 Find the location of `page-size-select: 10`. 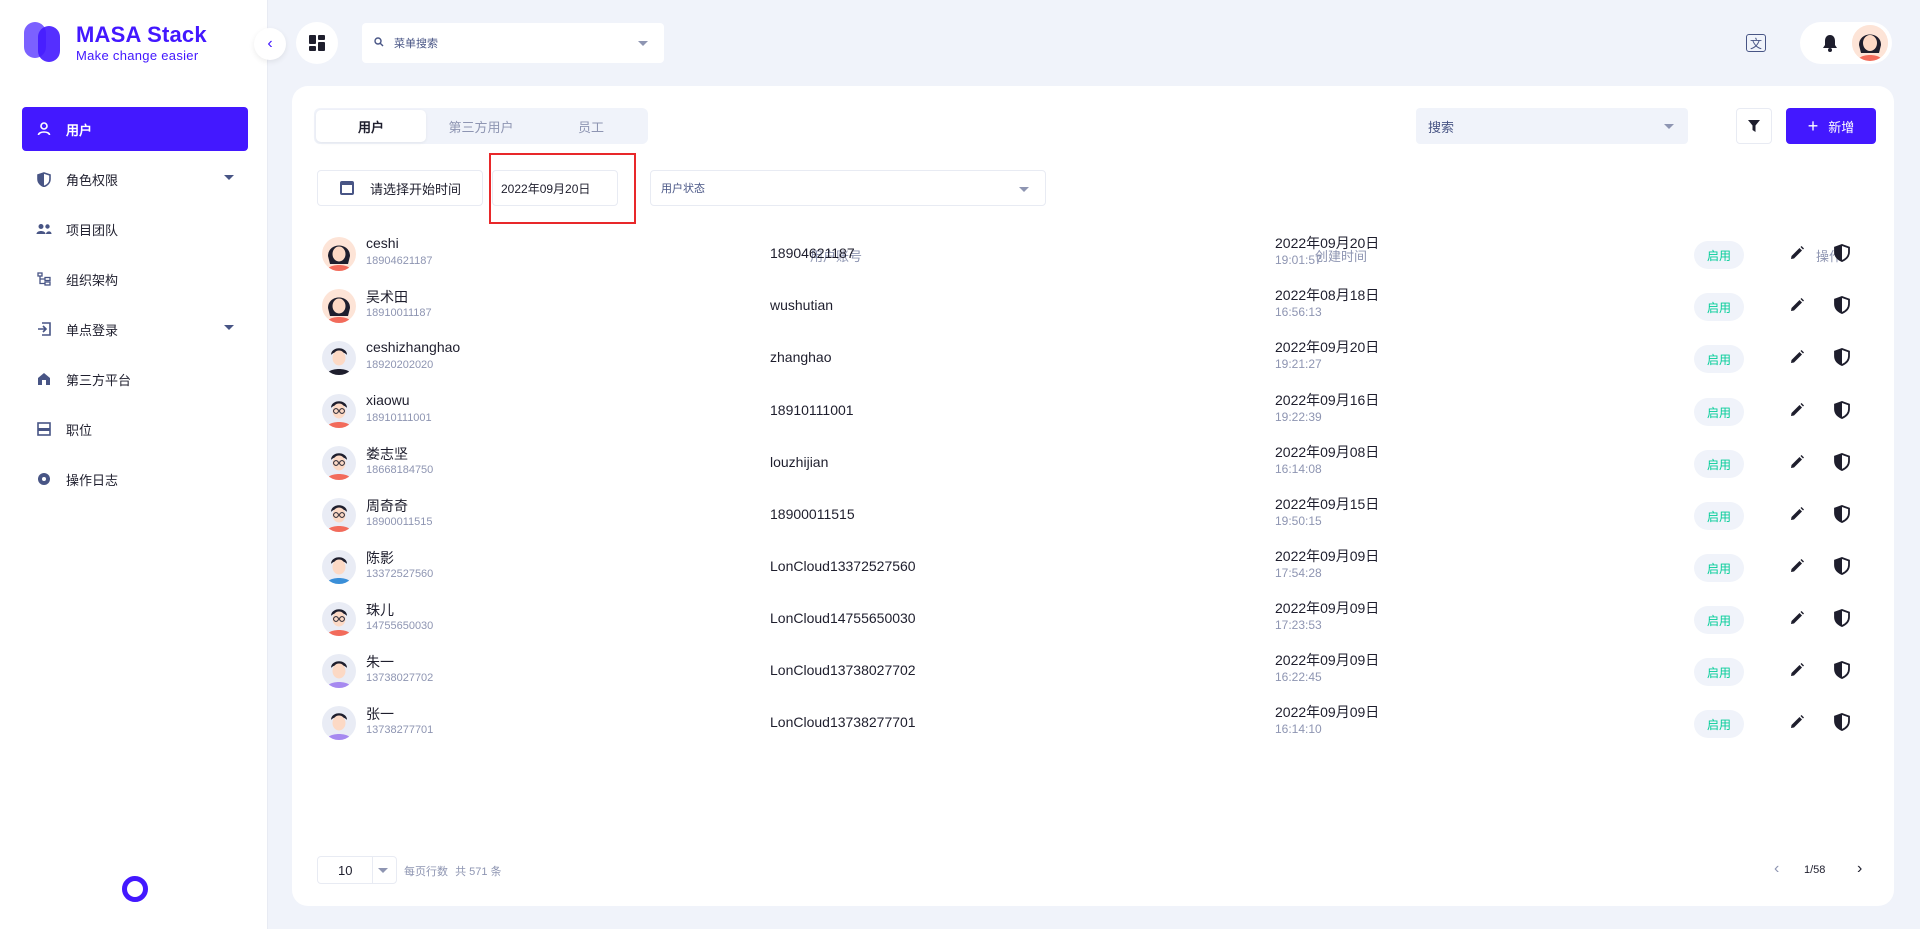

page-size-select: 10 is located at coordinates (357, 870).